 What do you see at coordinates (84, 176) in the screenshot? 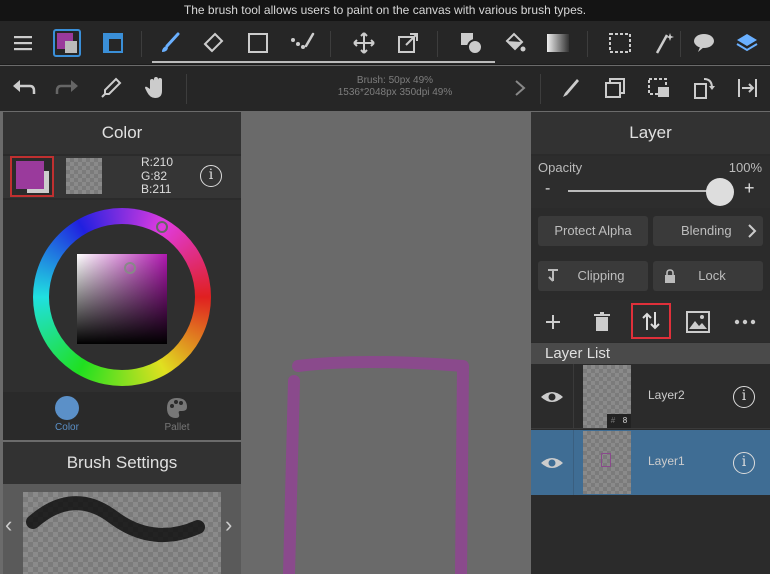
I see `transparent-swatch` at bounding box center [84, 176].